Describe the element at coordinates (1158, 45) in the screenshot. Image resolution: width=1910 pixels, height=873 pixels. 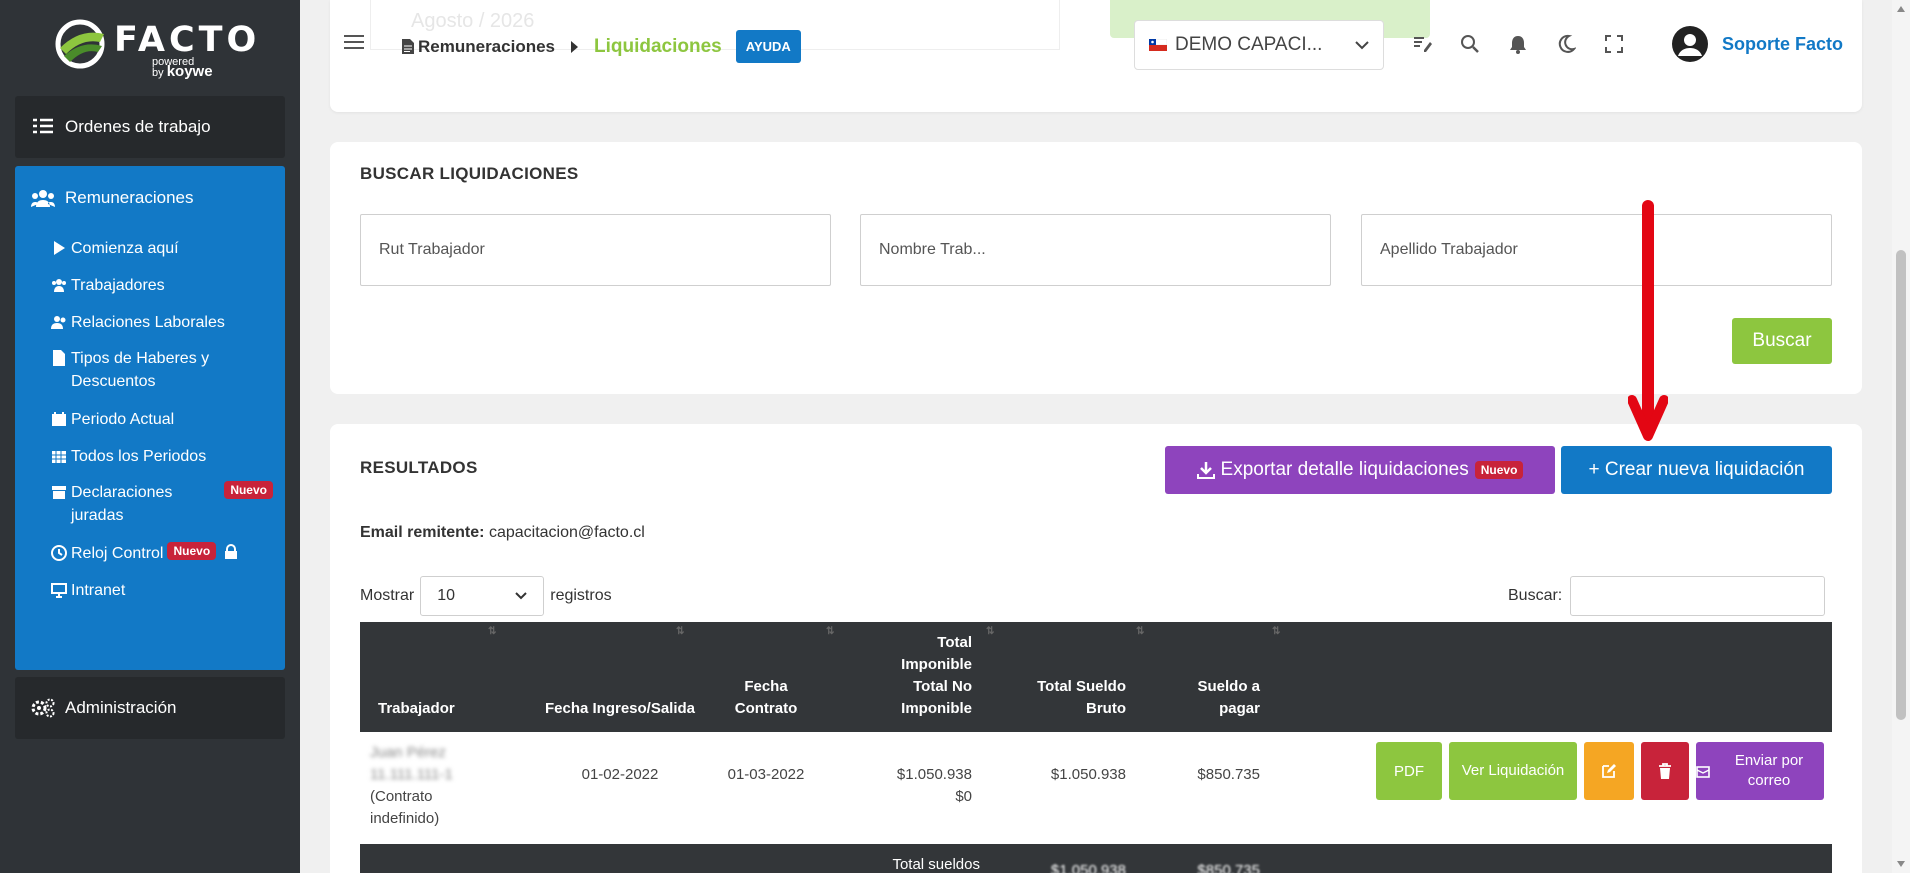
I see `chile-flag-icon` at that location.